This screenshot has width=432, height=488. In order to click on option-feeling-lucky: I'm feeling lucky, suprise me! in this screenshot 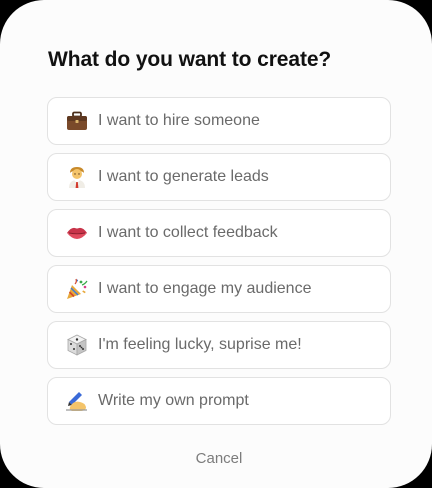, I will do `click(219, 345)`.